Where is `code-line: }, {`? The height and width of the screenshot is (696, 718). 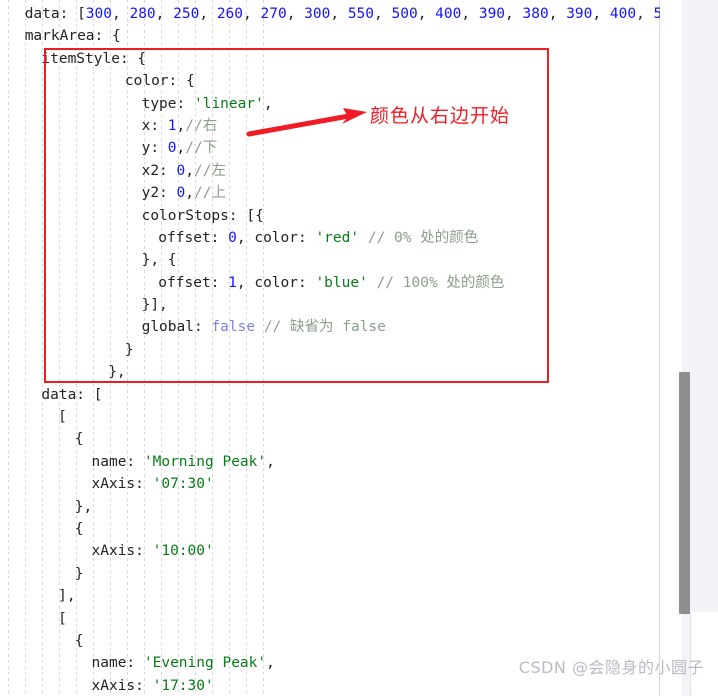 code-line: }, { is located at coordinates (159, 260).